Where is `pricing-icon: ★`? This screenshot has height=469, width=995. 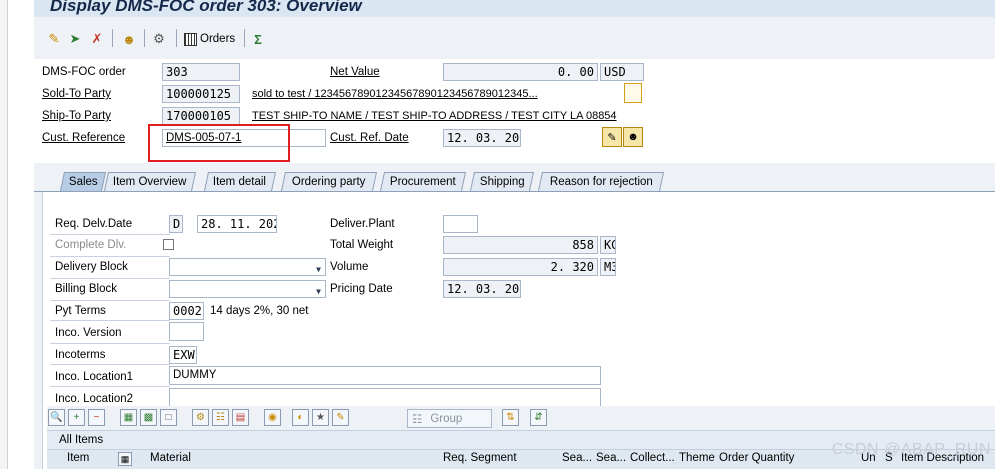 pricing-icon: ★ is located at coordinates (320, 417).